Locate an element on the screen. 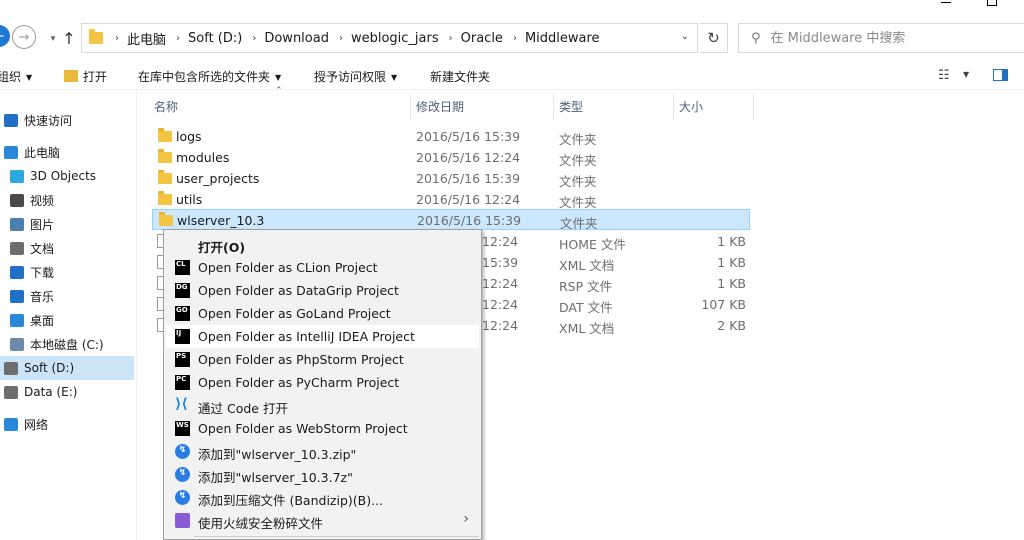 This screenshot has height=540, width=1024. file-name: user_projects is located at coordinates (218, 178).